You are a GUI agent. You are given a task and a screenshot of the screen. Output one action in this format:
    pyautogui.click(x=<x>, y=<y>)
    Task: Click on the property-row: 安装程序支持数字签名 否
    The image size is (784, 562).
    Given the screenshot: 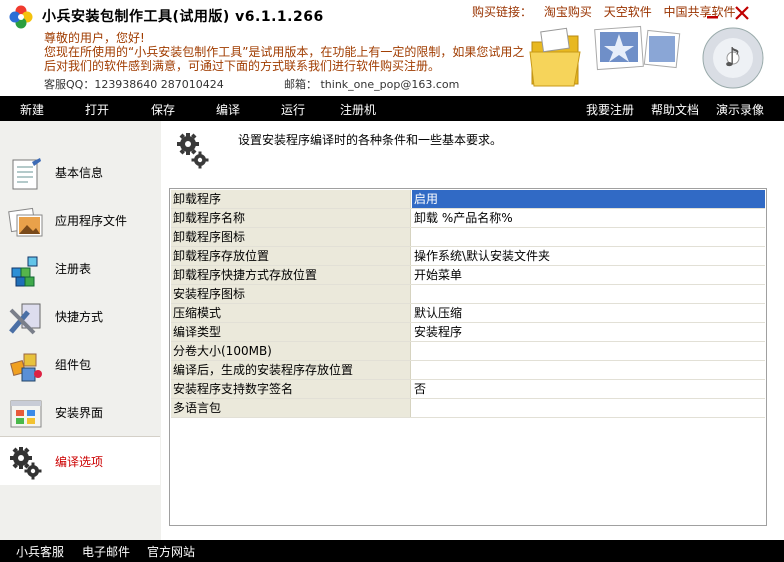 What is the action you would take?
    pyautogui.click(x=468, y=389)
    